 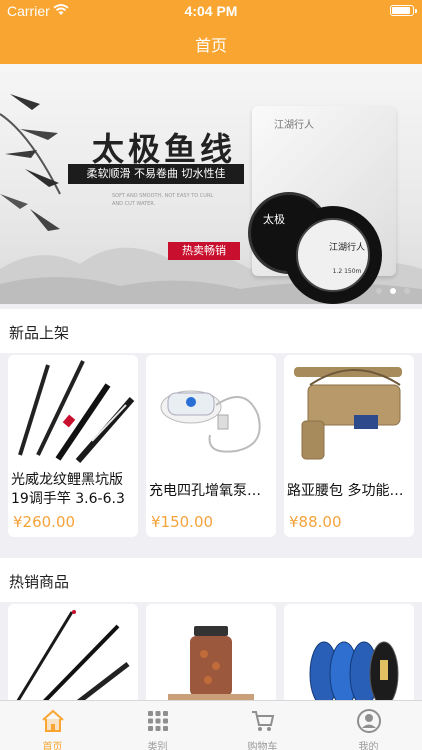 I want to click on tab-home-label: 首页, so click(x=52, y=746).